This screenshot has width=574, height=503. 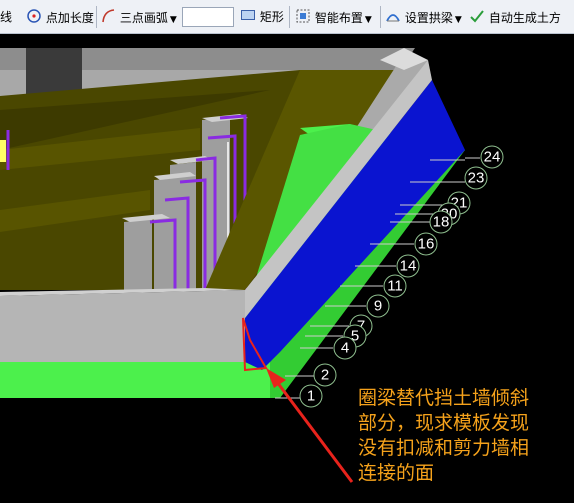 I want to click on axis-label: 18, so click(x=441, y=222).